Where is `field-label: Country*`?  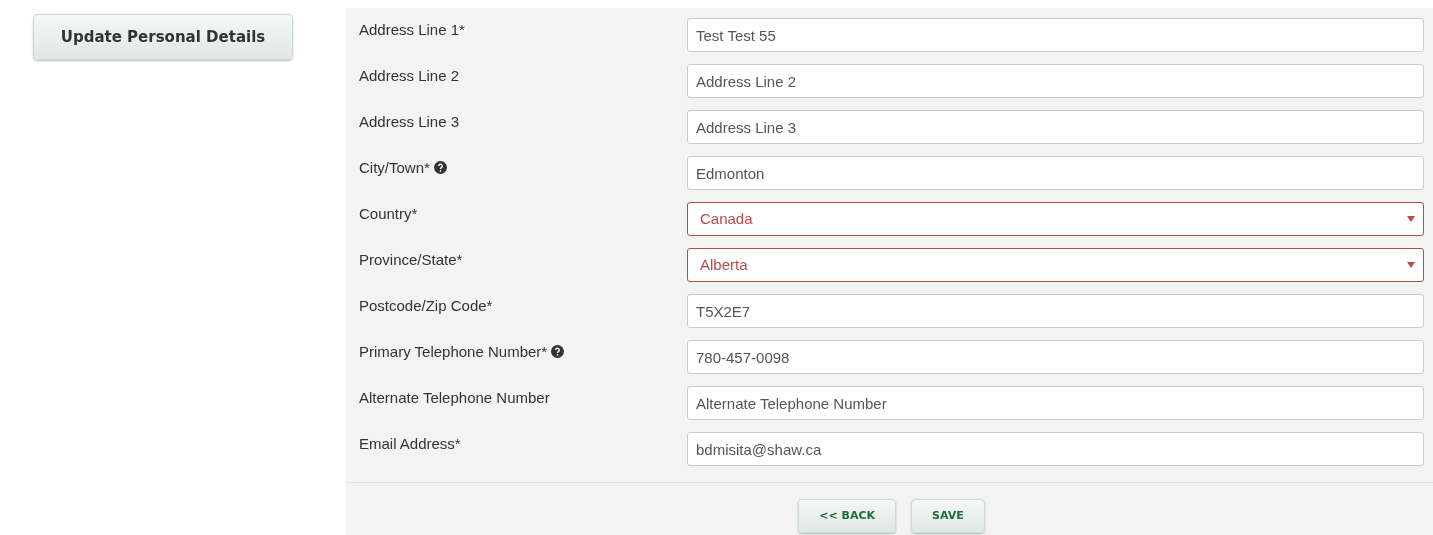 field-label: Country* is located at coordinates (388, 213).